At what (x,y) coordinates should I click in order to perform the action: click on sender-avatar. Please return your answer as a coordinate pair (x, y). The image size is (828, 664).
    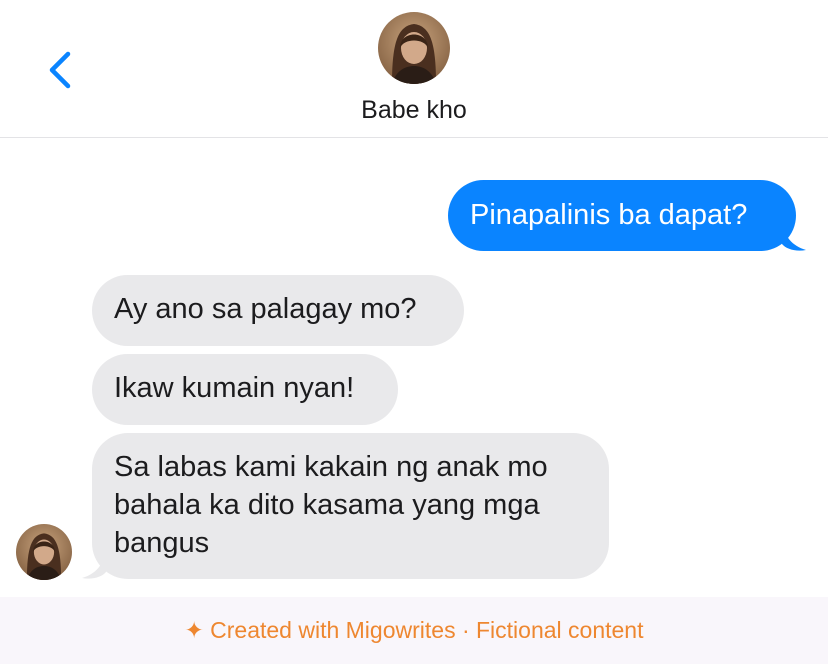
    Looking at the image, I should click on (44, 552).